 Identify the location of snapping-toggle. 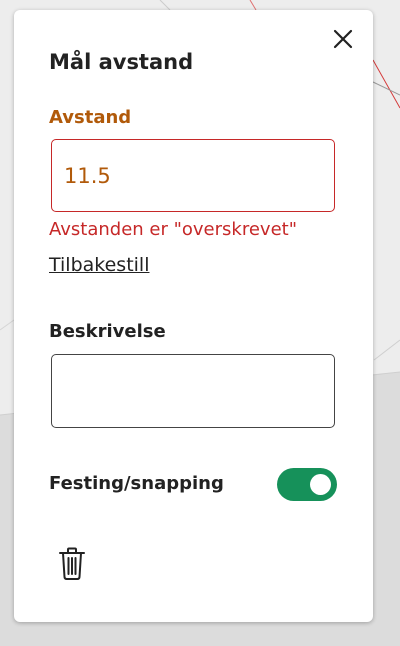
(307, 484).